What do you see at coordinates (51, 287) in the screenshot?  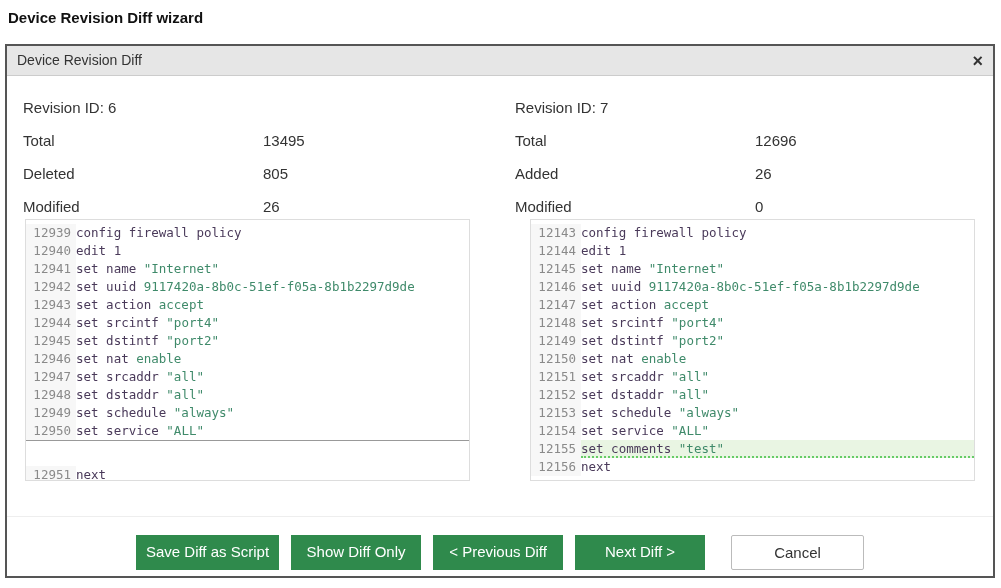 I see `line-number: 12942` at bounding box center [51, 287].